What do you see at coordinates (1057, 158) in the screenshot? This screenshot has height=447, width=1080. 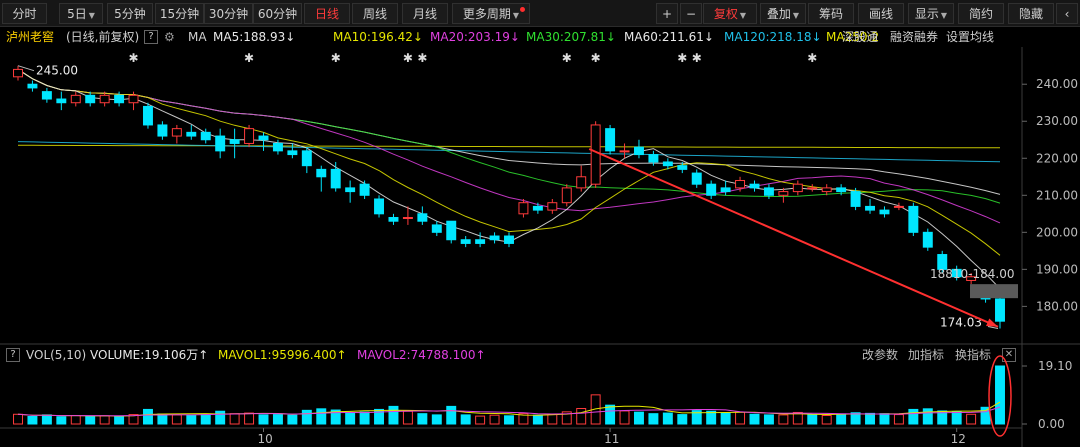 I see `price-tick-label: 220.00` at bounding box center [1057, 158].